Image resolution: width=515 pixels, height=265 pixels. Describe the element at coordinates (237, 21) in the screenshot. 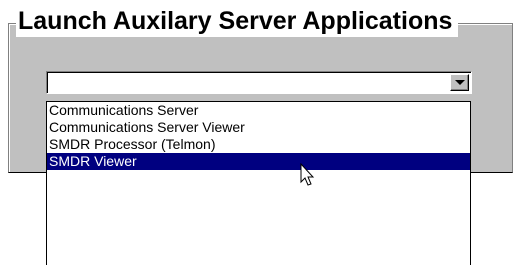

I see `groupbox-title: Launch Auxilary Server Applications` at that location.